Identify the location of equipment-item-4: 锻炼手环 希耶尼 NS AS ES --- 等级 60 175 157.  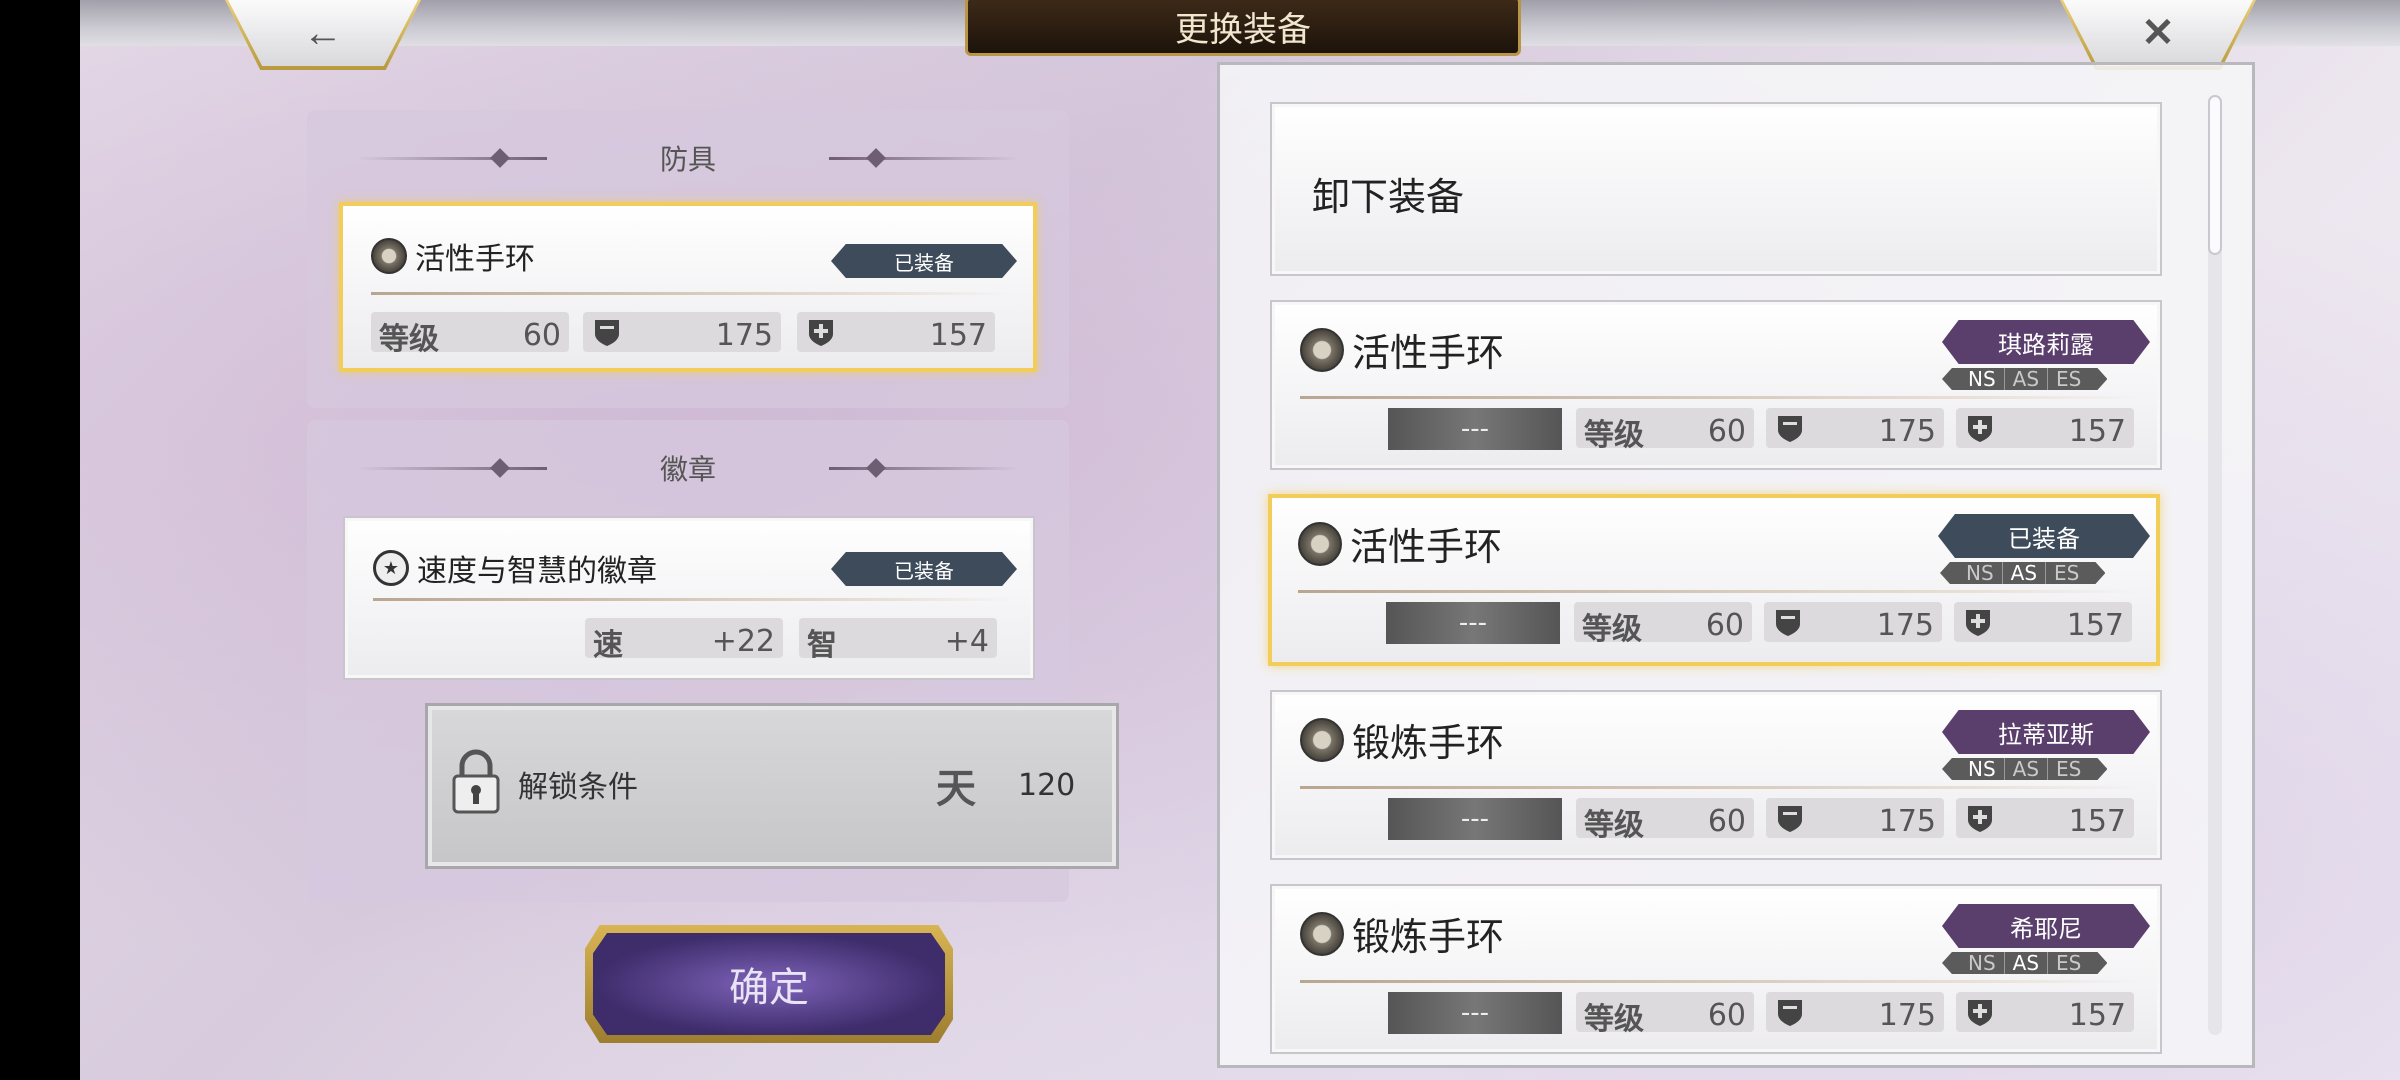
(1716, 969).